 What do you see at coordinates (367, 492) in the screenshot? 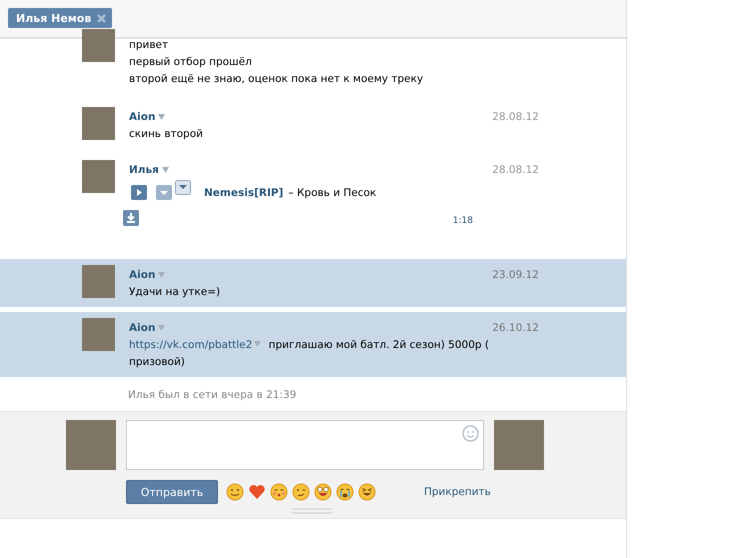
I see `laughing-face-icon` at bounding box center [367, 492].